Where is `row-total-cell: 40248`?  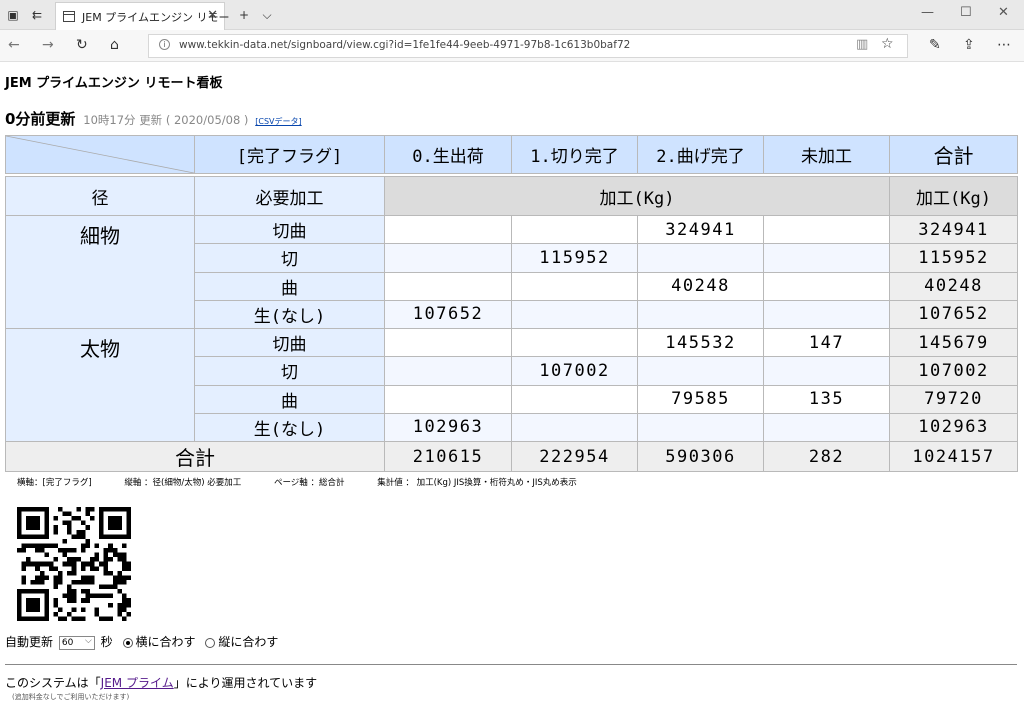 row-total-cell: 40248 is located at coordinates (953, 286).